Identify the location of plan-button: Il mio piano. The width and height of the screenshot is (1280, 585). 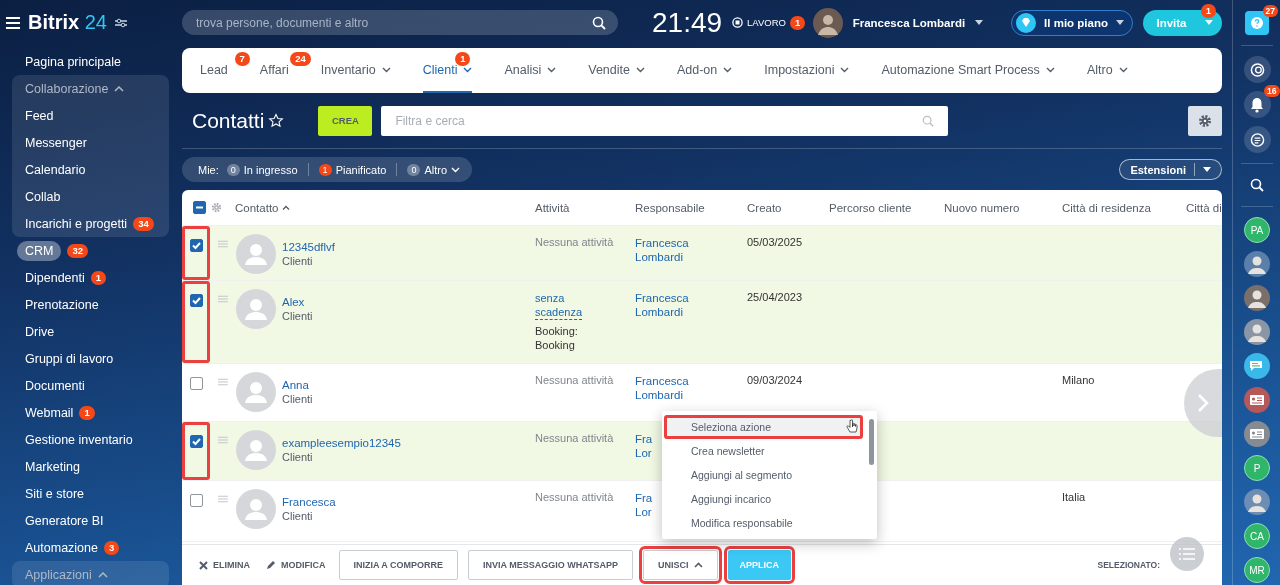
(1072, 22).